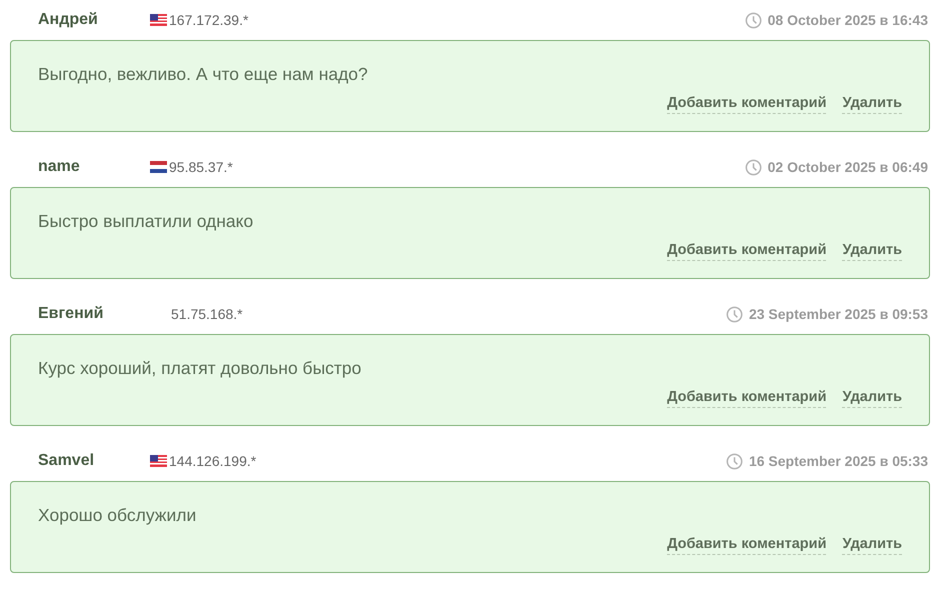  Describe the element at coordinates (207, 314) in the screenshot. I see `ip-address: 51.75.168.*` at that location.